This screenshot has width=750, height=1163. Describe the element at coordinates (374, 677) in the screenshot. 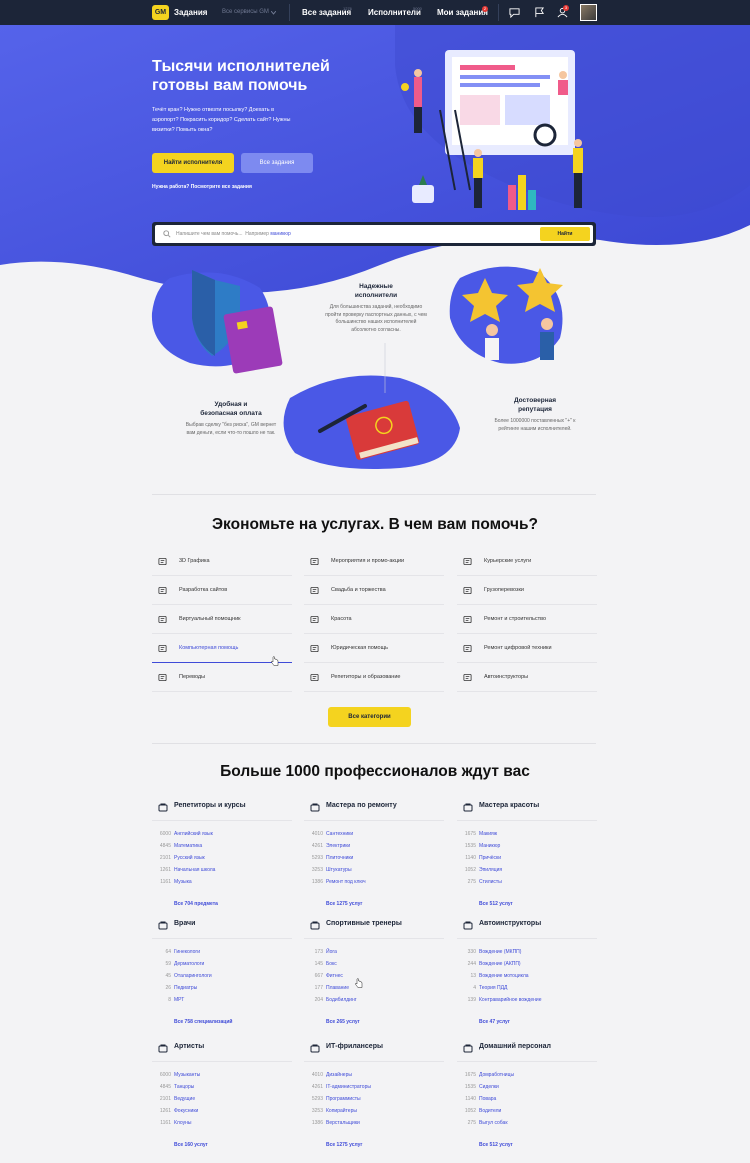

I see `category-item: Репетиторы и образование` at that location.